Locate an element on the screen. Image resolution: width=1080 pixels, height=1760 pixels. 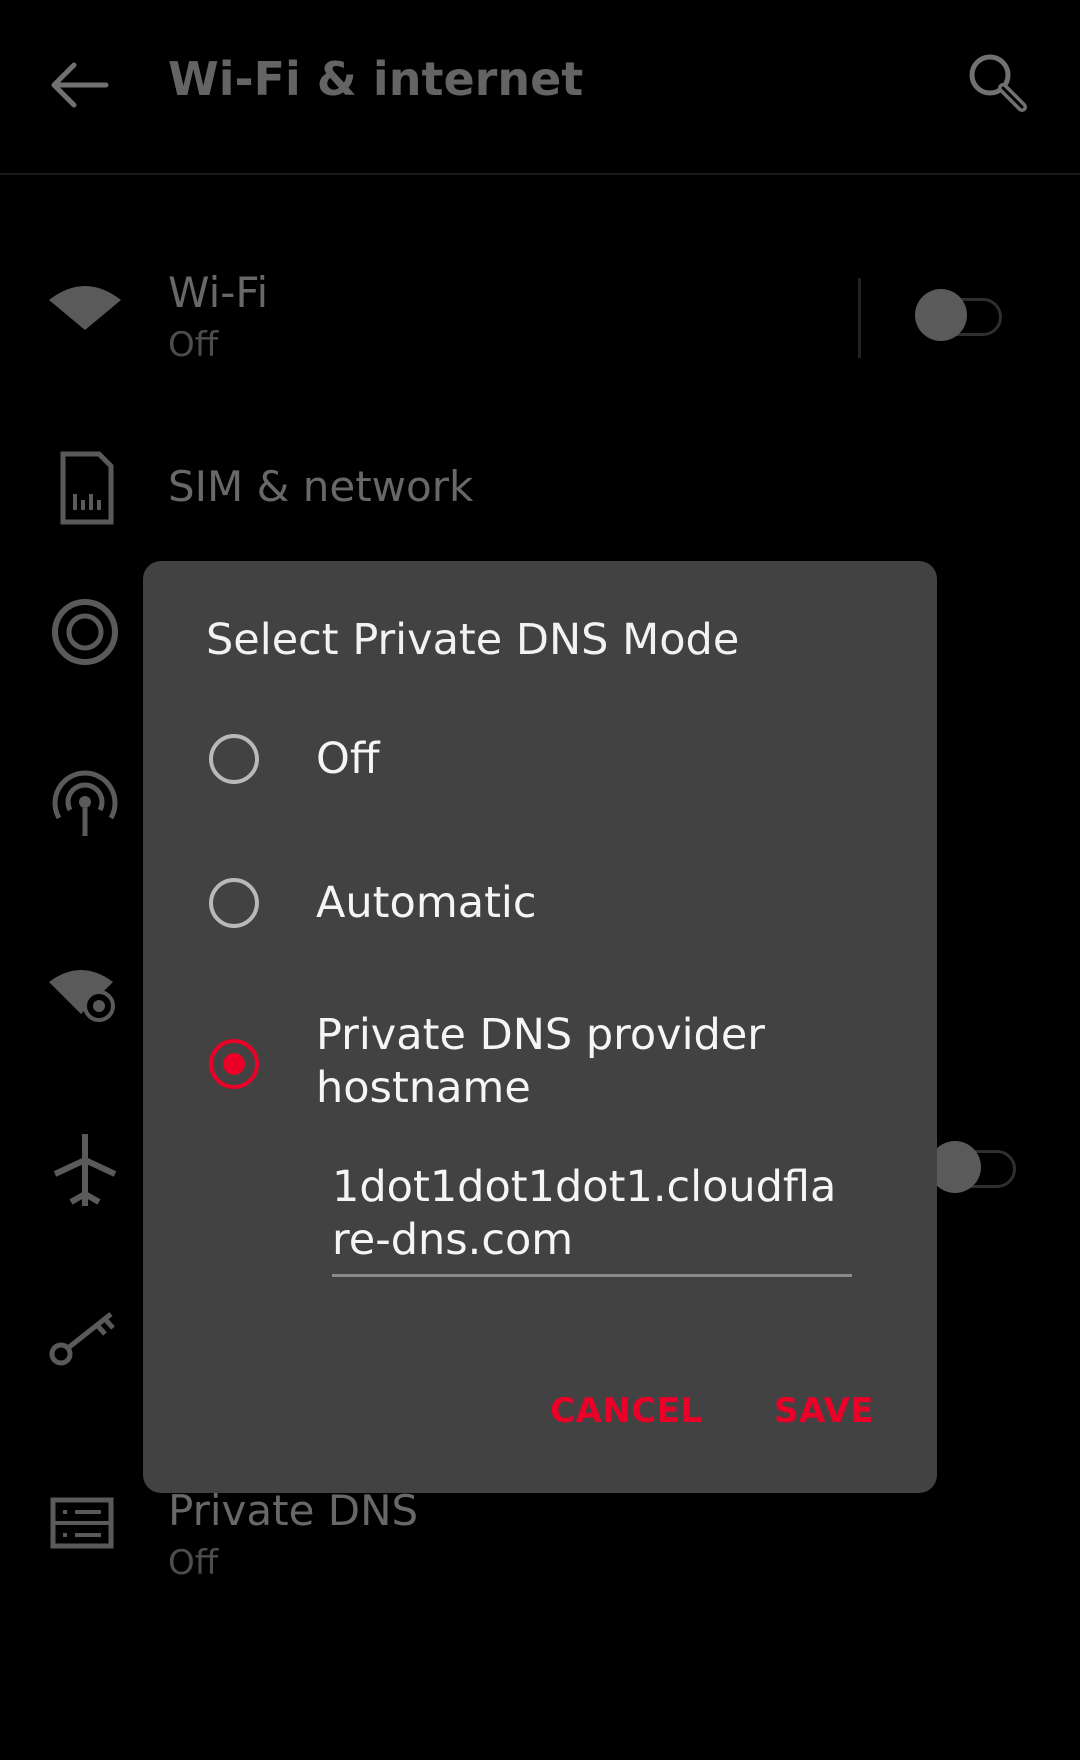
option-hostname: Private DNS provider hostname is located at coordinates (540, 1064).